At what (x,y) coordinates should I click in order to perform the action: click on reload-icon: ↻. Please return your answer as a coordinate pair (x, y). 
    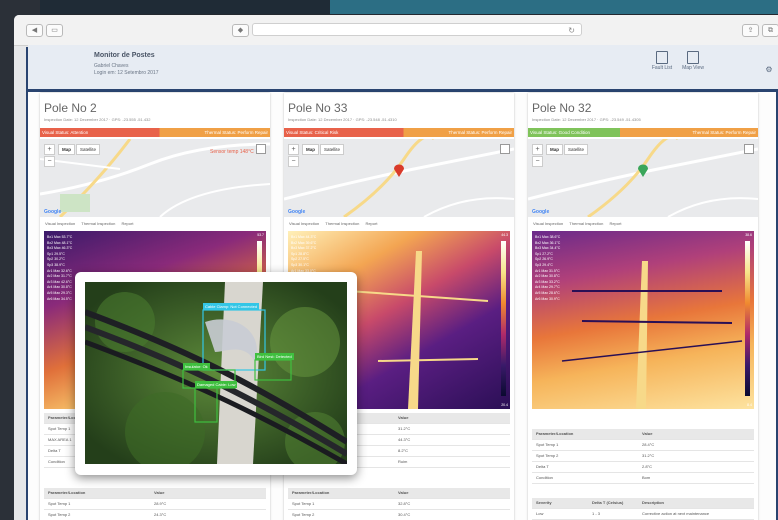
    Looking at the image, I should click on (571, 30).